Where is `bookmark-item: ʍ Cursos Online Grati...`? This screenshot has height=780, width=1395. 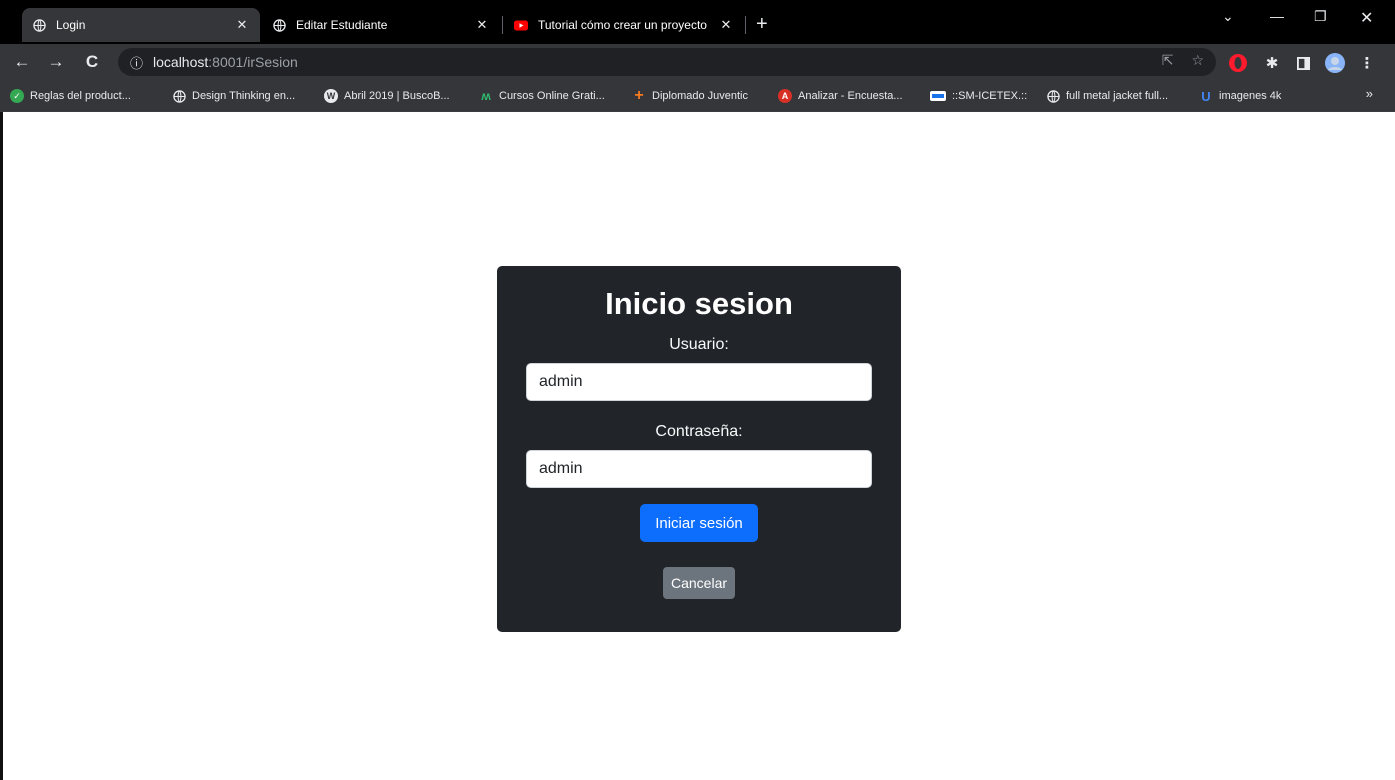 bookmark-item: ʍ Cursos Online Grati... is located at coordinates (541, 96).